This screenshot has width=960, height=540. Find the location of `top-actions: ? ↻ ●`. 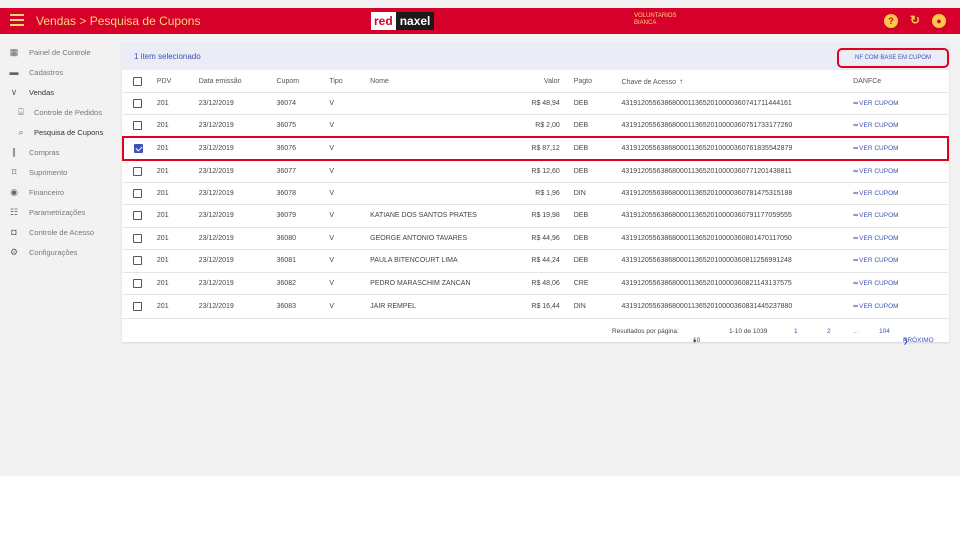

top-actions: ? ↻ ● is located at coordinates (915, 21).